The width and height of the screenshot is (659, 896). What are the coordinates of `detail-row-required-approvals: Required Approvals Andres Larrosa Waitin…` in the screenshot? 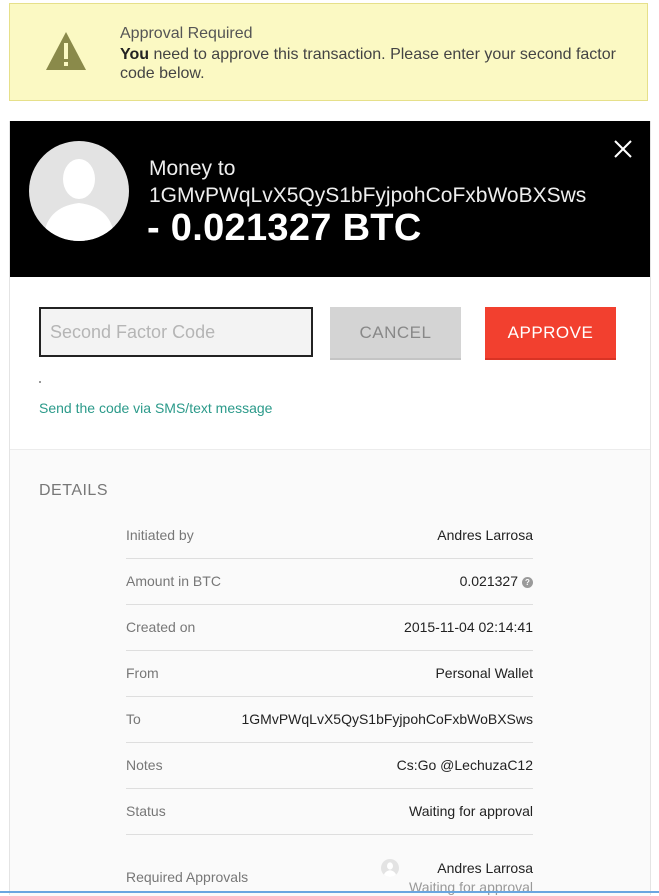 It's located at (329, 873).